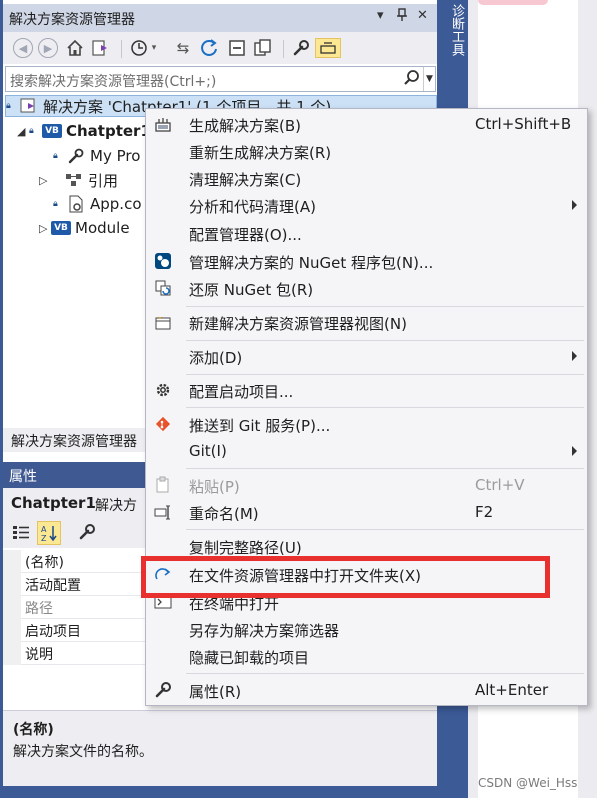 The image size is (597, 798). I want to click on property-key: 说明, so click(39, 655).